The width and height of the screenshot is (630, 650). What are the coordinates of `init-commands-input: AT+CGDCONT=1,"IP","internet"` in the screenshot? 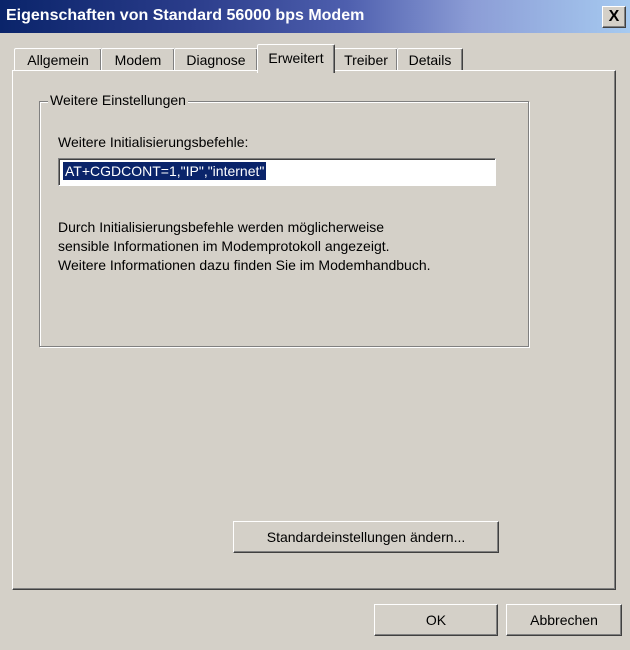 It's located at (277, 172).